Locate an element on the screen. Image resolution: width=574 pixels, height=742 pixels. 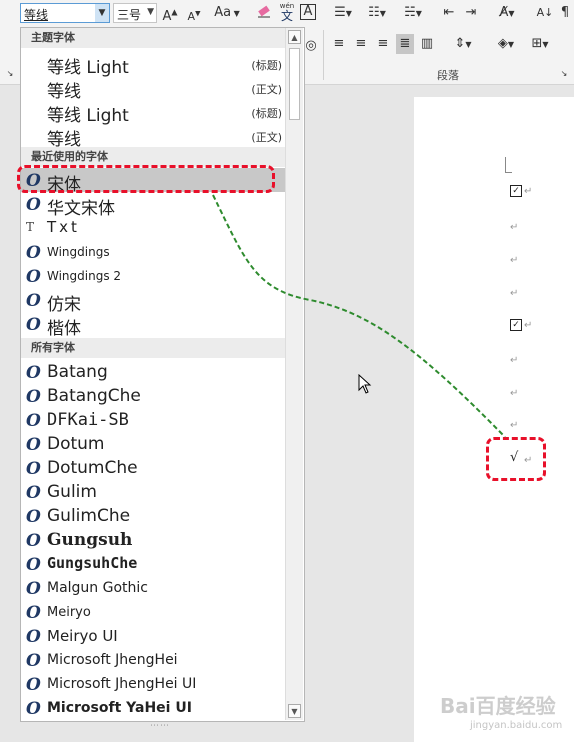
mouse-cursor-icon is located at coordinates (365, 384).